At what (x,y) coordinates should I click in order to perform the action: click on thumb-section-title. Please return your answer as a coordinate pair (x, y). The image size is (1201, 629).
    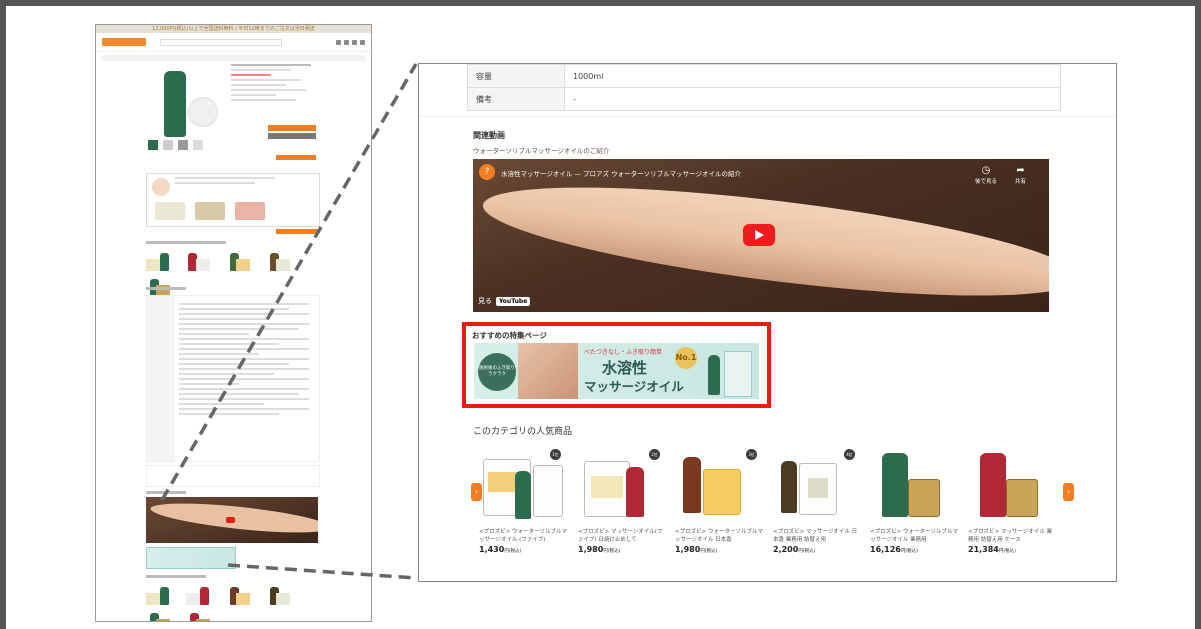
    Looking at the image, I should click on (186, 242).